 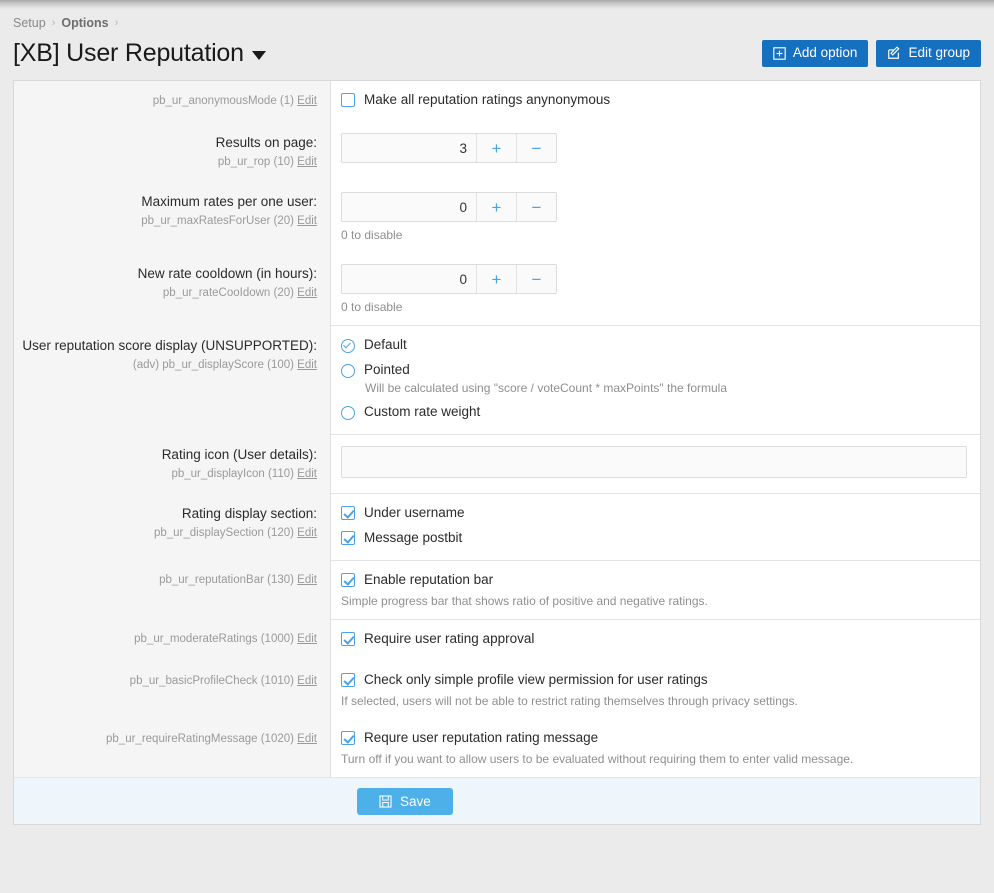 I want to click on edit-group-button: Edit group, so click(x=928, y=53).